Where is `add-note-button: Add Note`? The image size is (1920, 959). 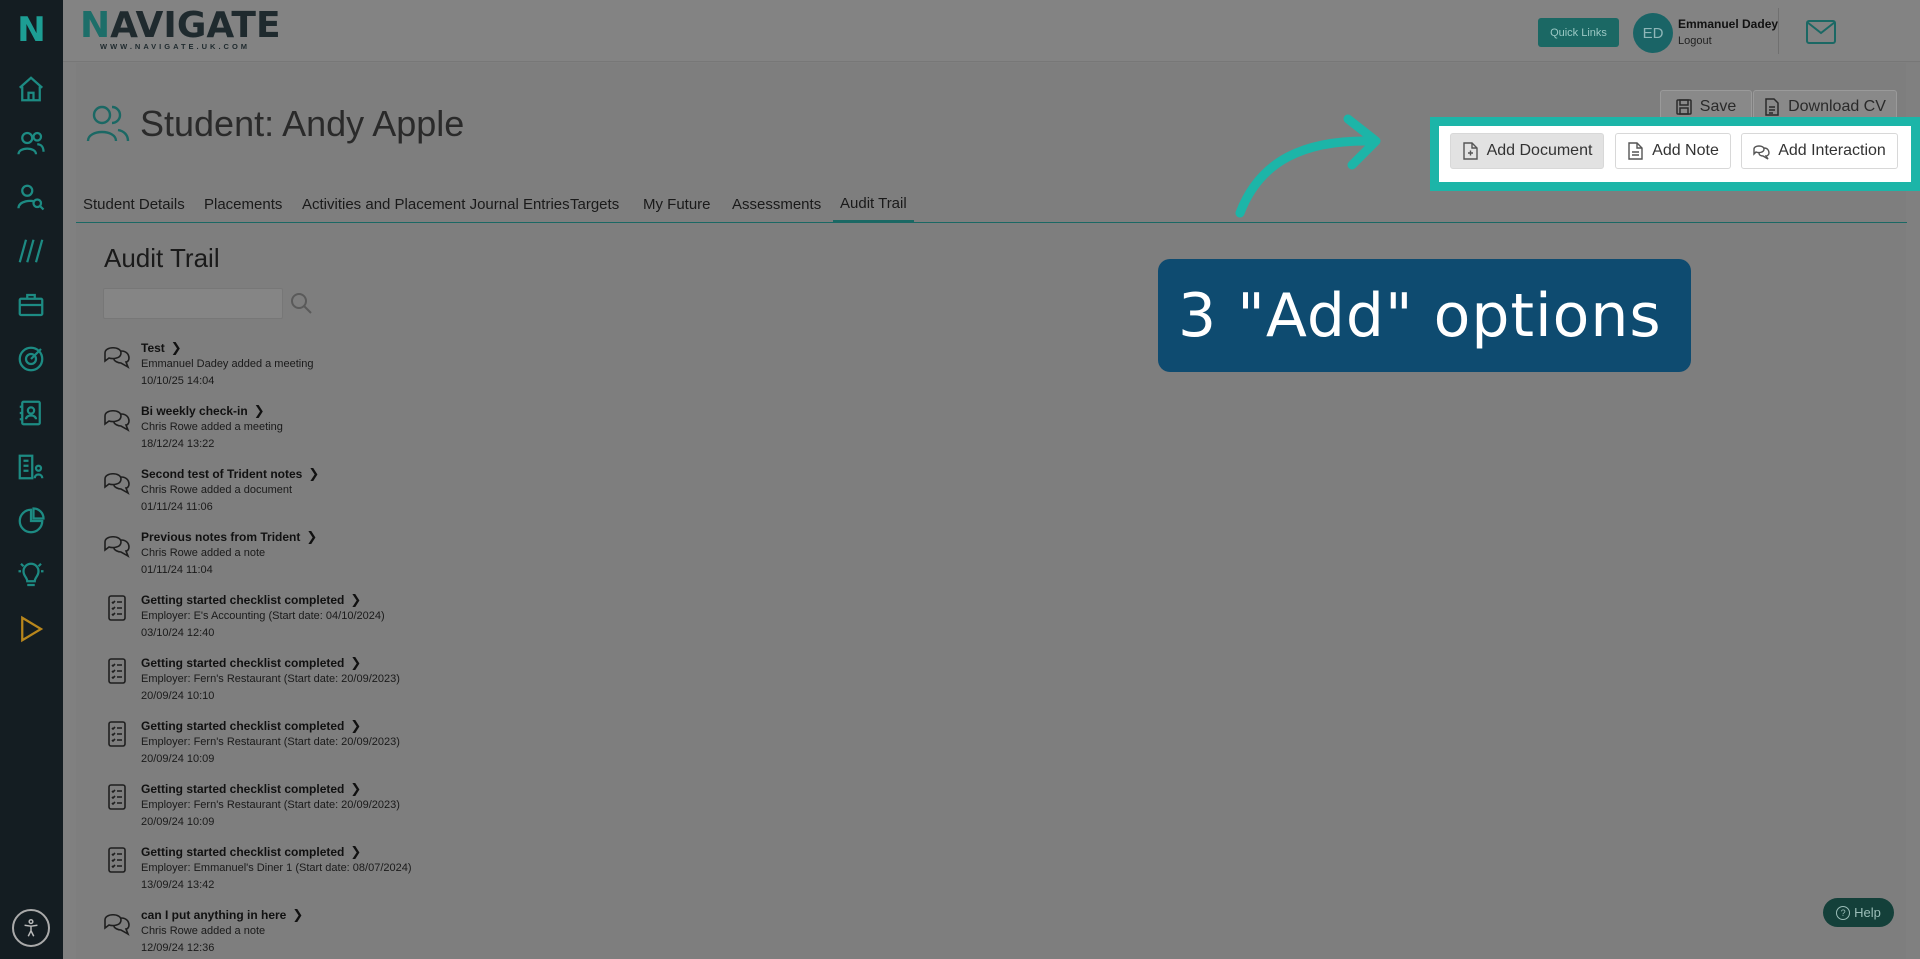 add-note-button: Add Note is located at coordinates (1673, 151).